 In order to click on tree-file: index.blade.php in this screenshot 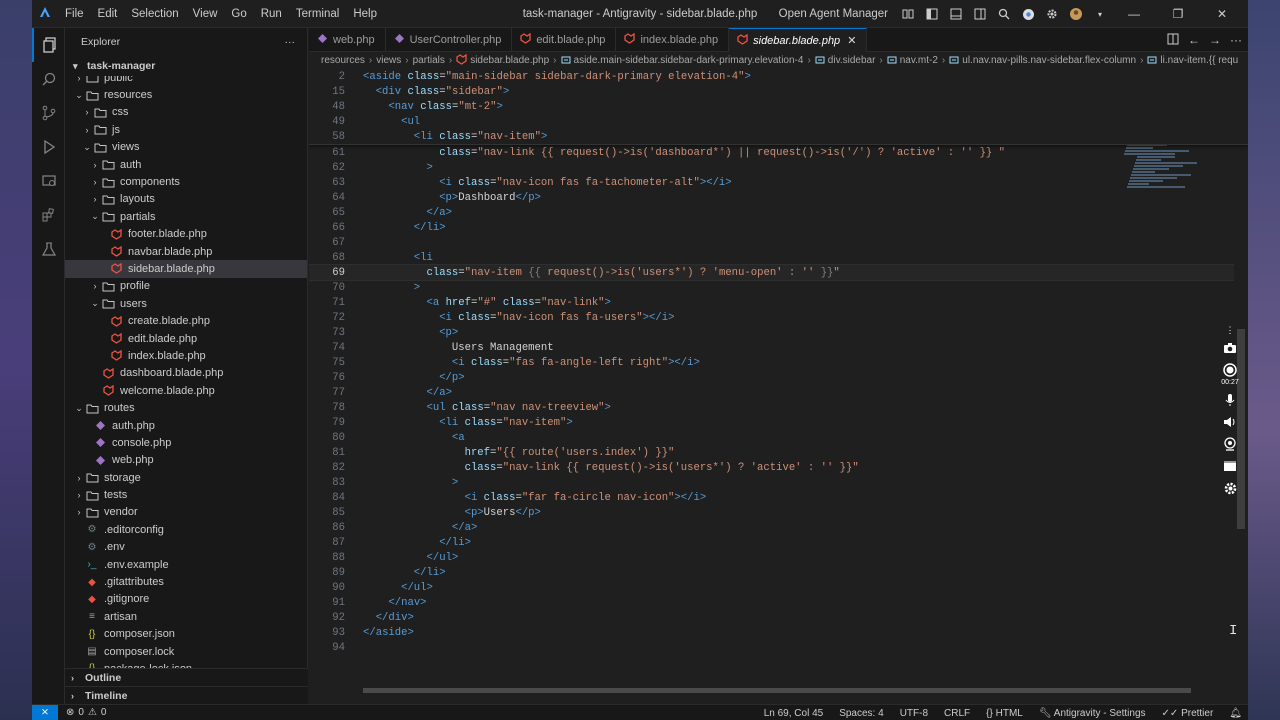, I will do `click(186, 355)`.